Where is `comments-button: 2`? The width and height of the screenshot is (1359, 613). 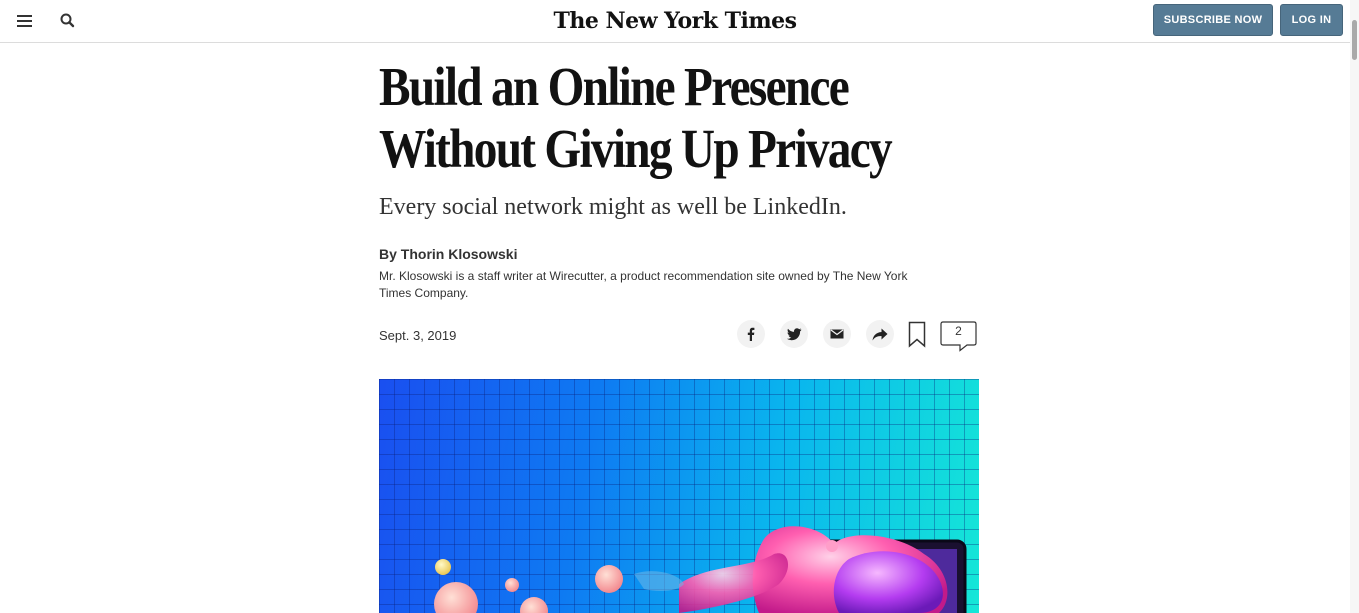 comments-button: 2 is located at coordinates (958, 336).